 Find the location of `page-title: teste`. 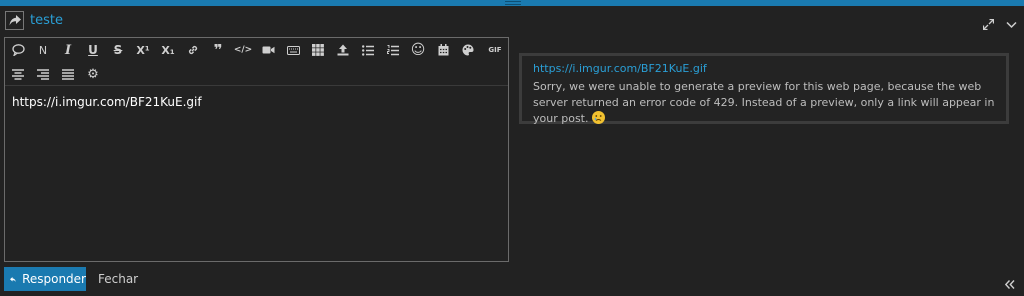

page-title: teste is located at coordinates (46, 20).